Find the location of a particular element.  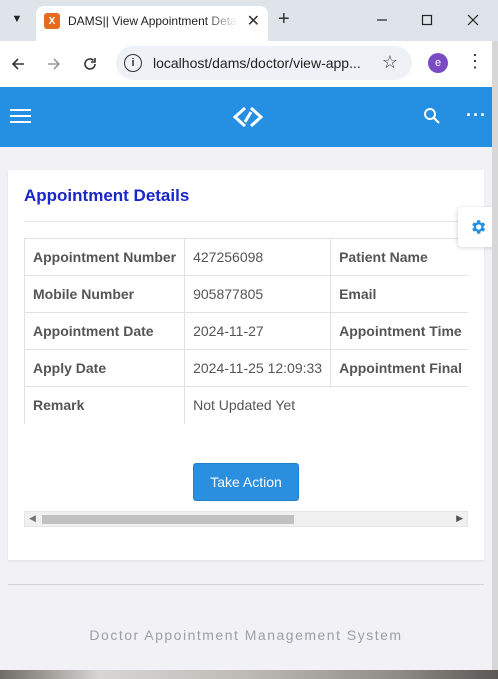

close-icon is located at coordinates (473, 20).